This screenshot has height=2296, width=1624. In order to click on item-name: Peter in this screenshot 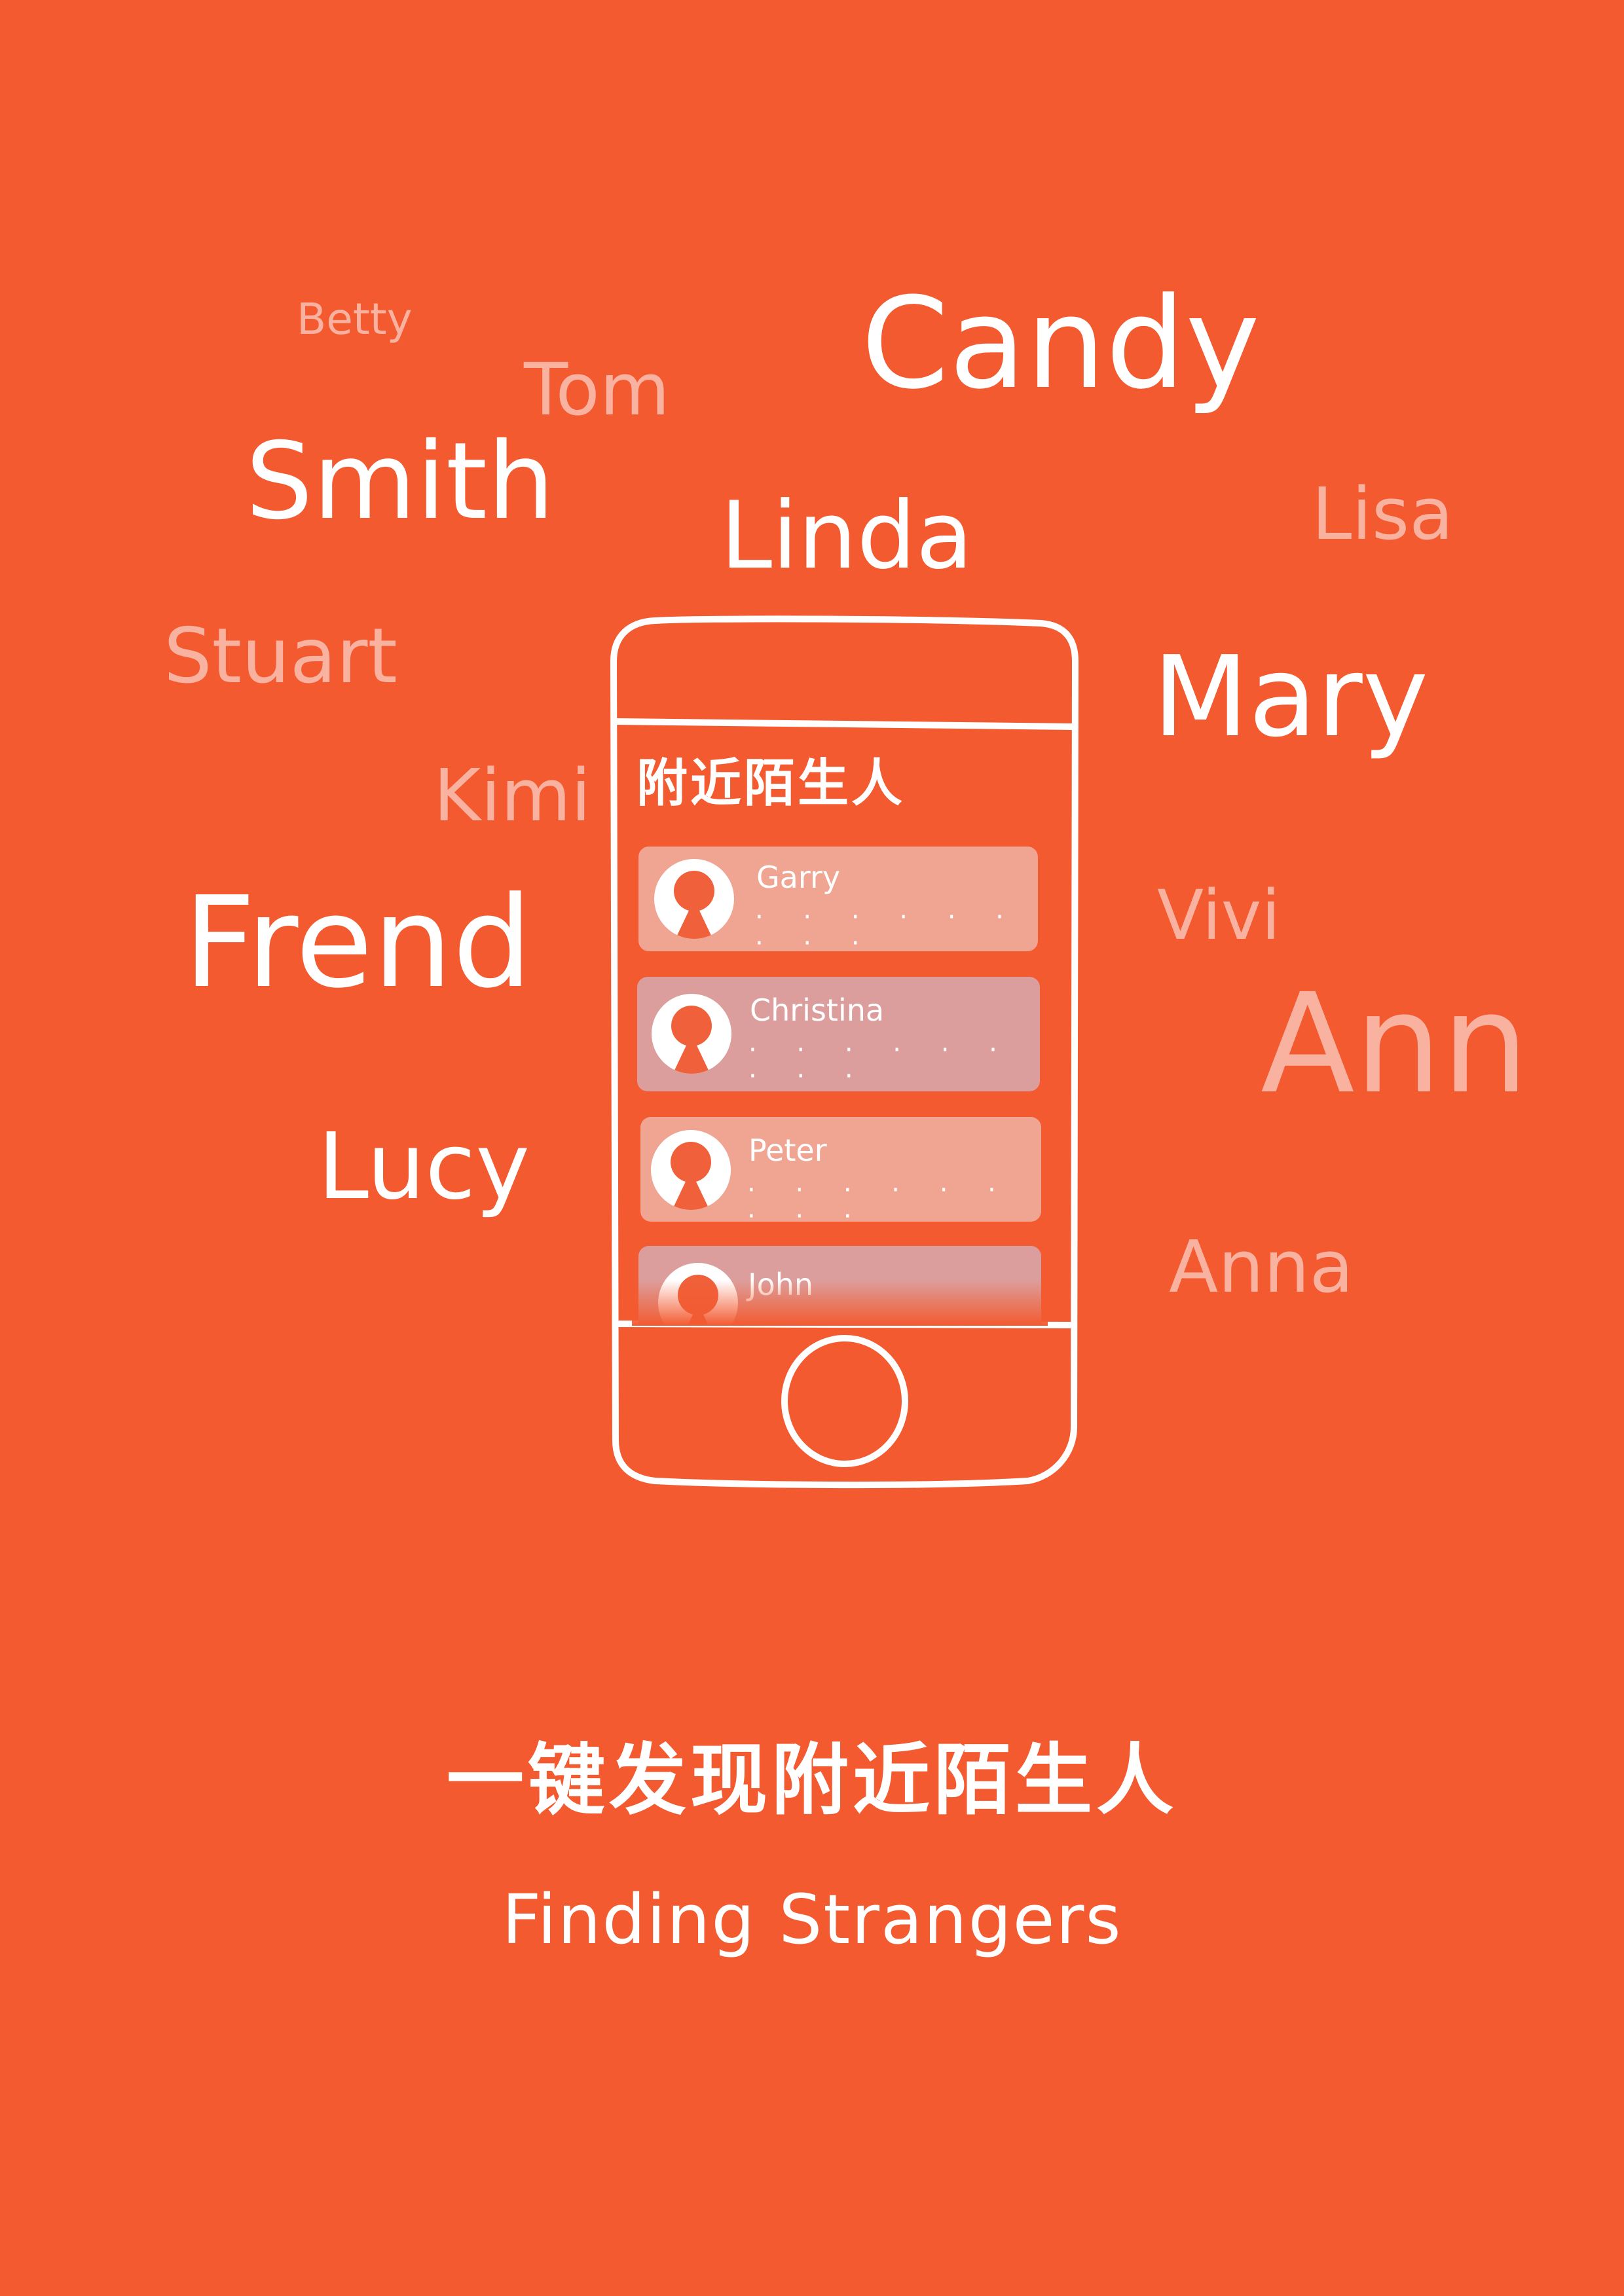, I will do `click(787, 1150)`.